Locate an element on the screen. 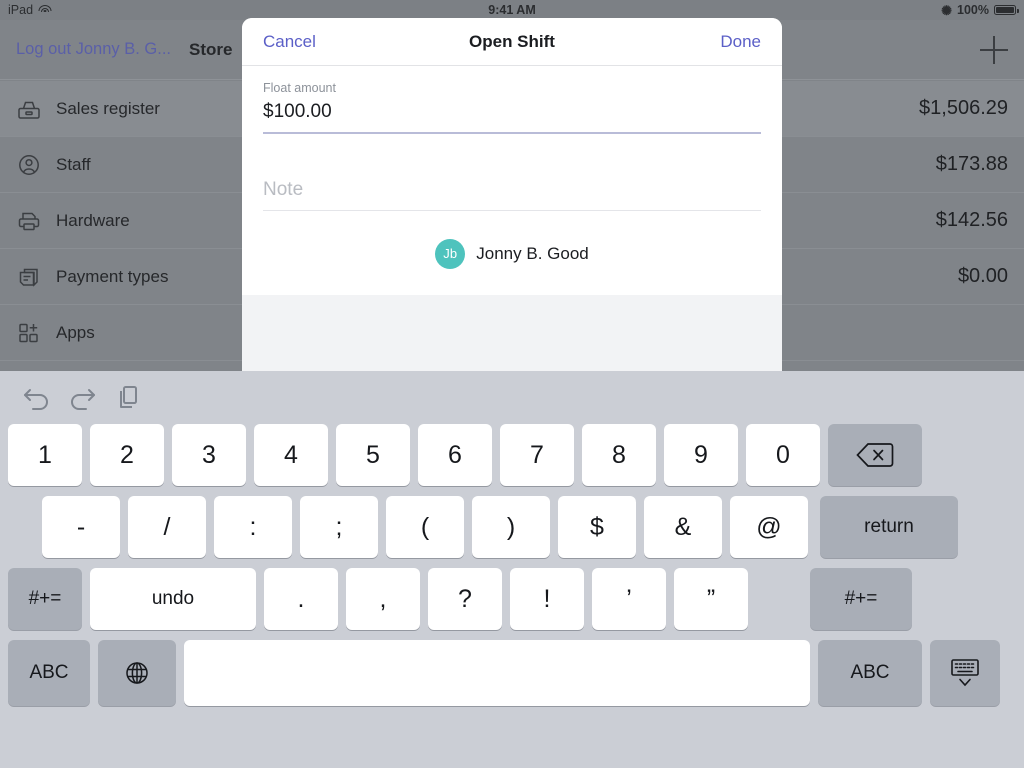 Image resolution: width=1024 pixels, height=768 pixels. key-comma: , is located at coordinates (383, 599).